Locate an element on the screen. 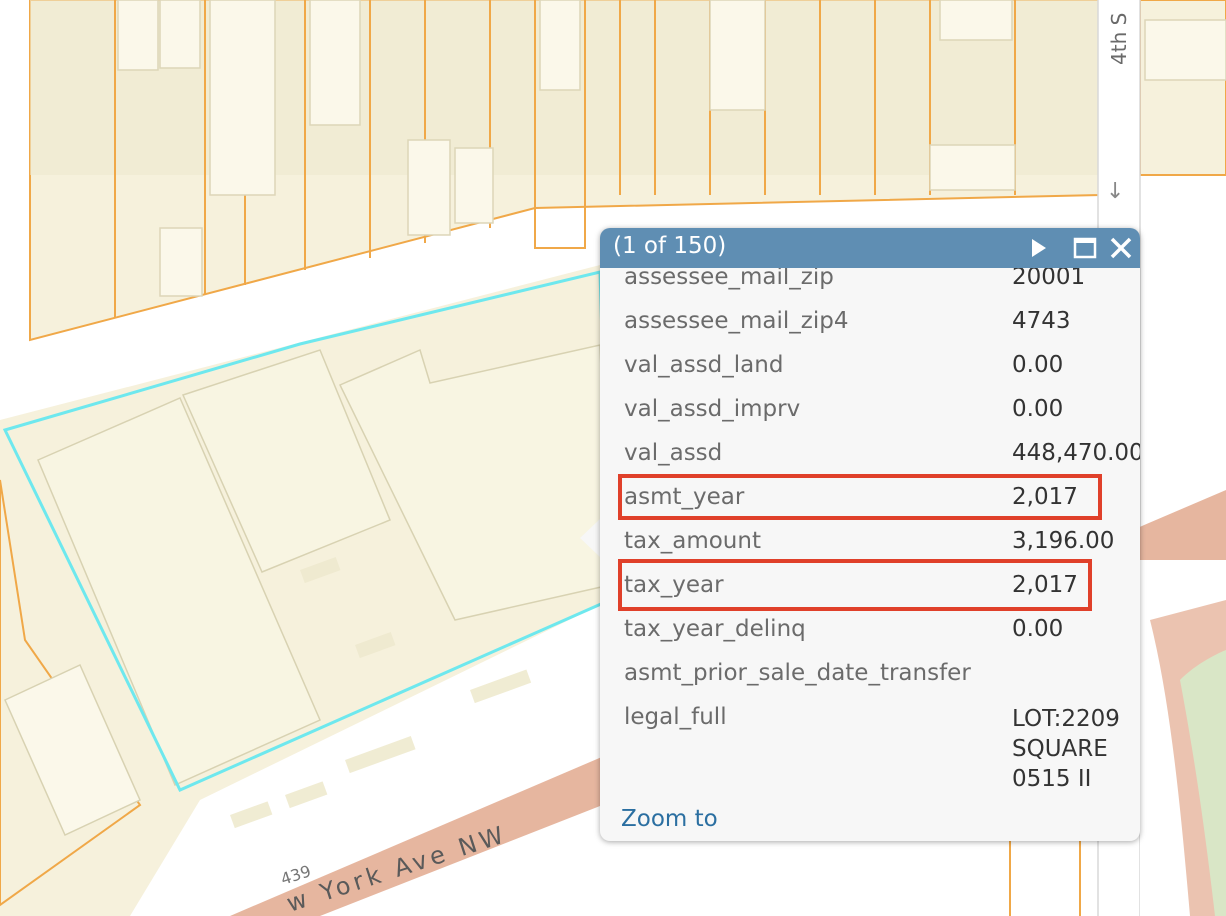  attribute-key: assessee_mail_zip is located at coordinates (729, 279).